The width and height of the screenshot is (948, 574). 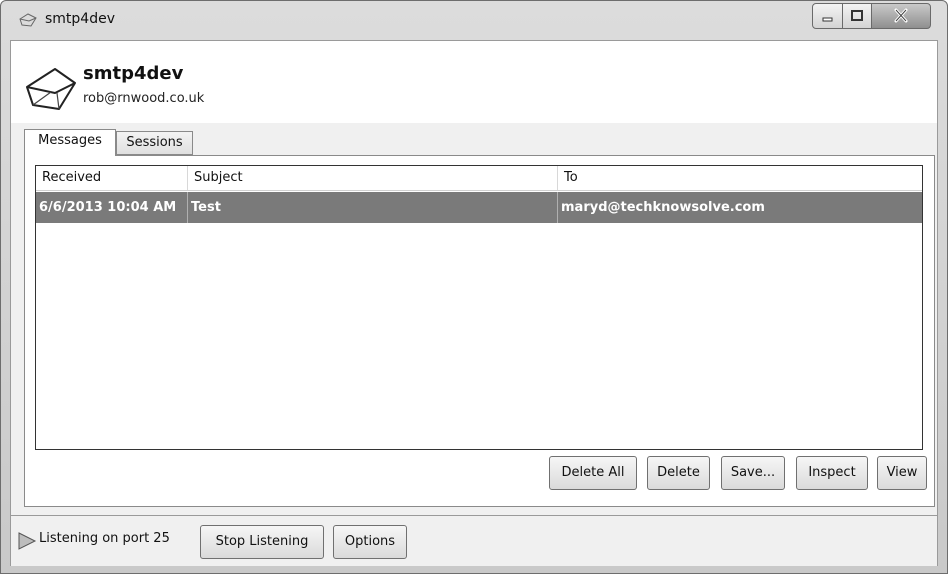 I want to click on column-header-subject: Subject, so click(x=373, y=178).